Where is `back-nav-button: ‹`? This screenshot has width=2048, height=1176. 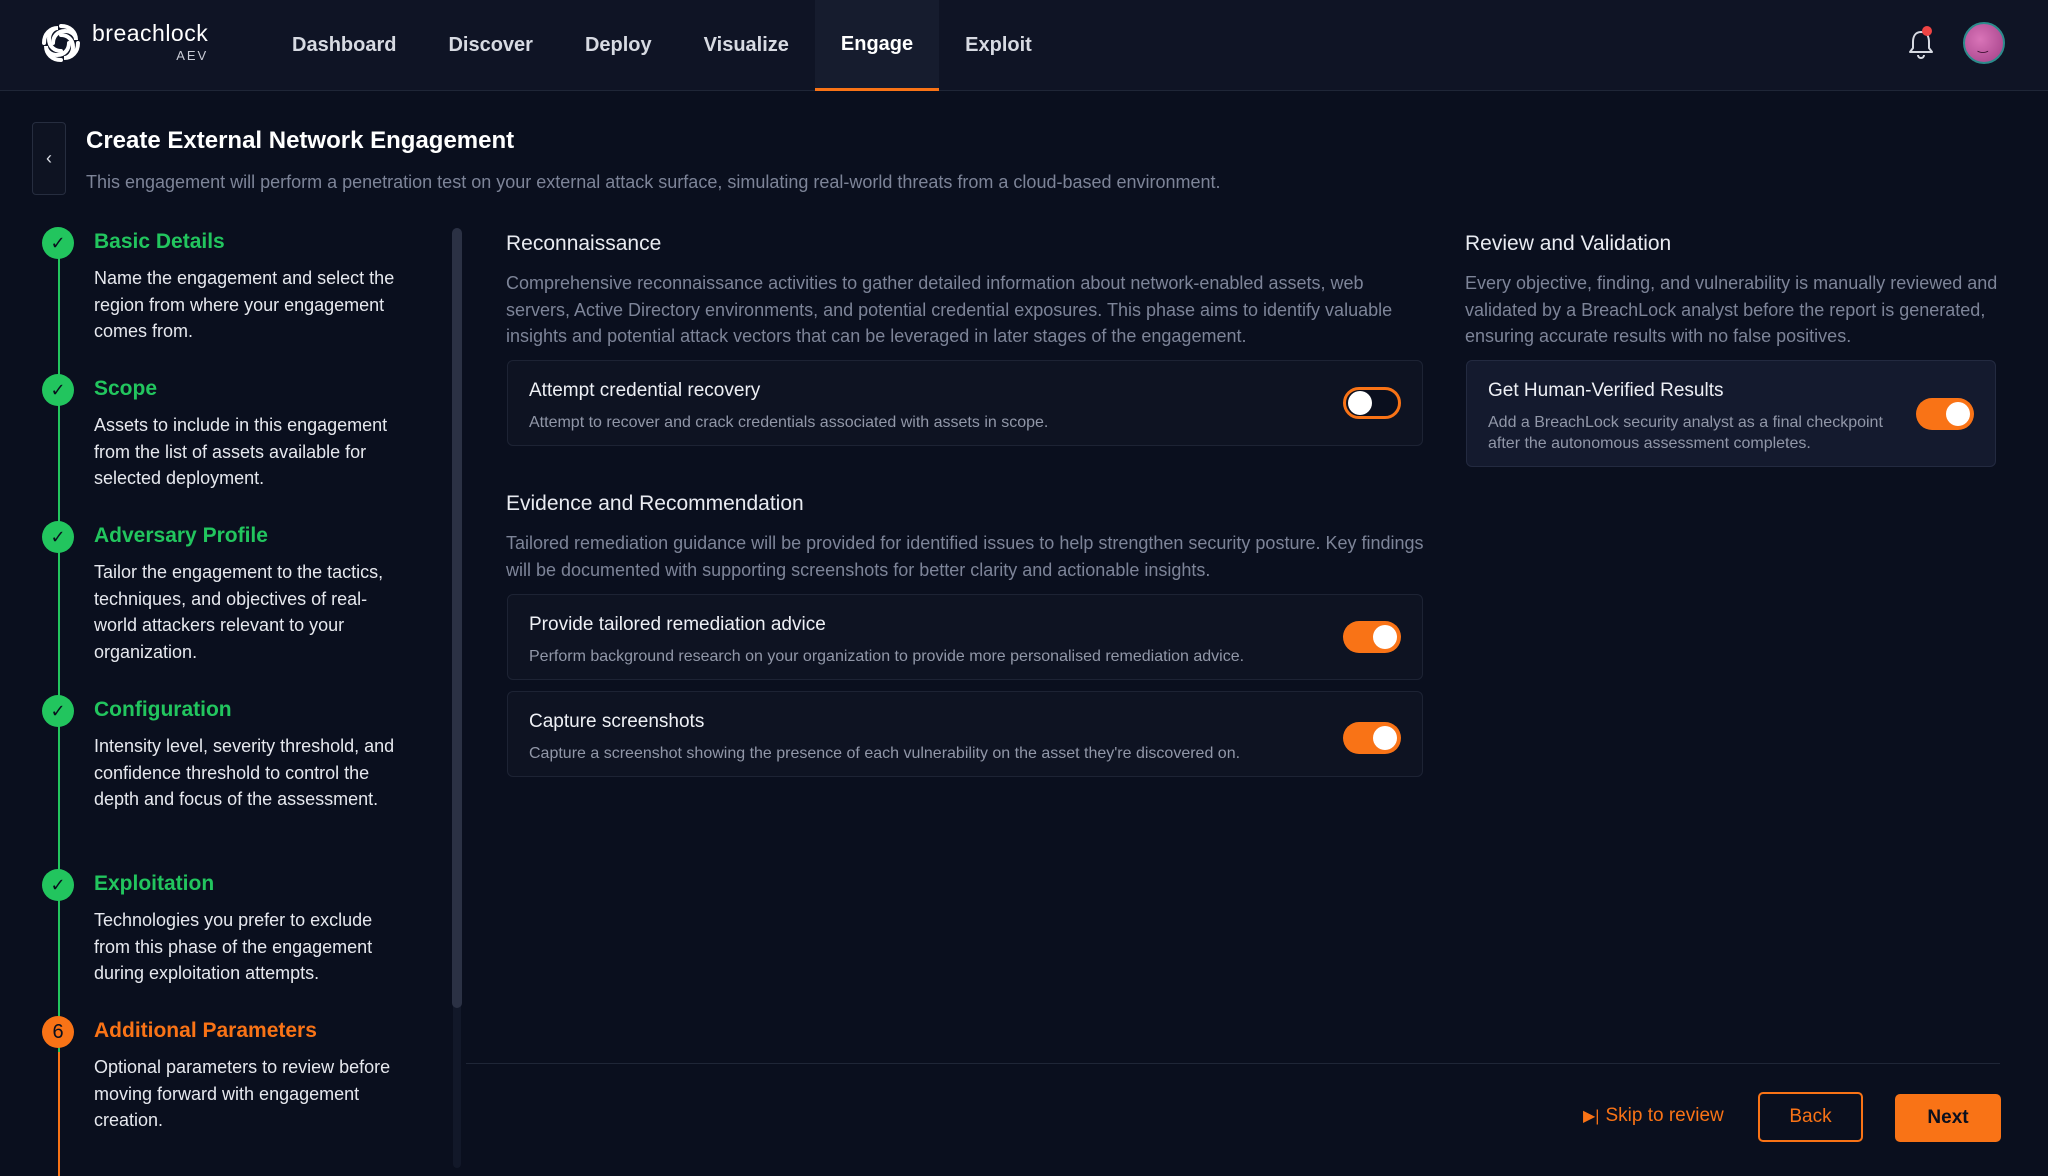 back-nav-button: ‹ is located at coordinates (49, 158).